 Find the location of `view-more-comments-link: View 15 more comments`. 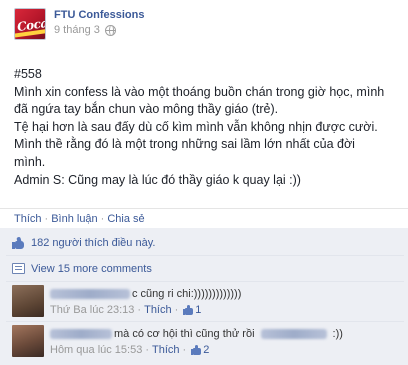

view-more-comments-link: View 15 more comments is located at coordinates (91, 269).